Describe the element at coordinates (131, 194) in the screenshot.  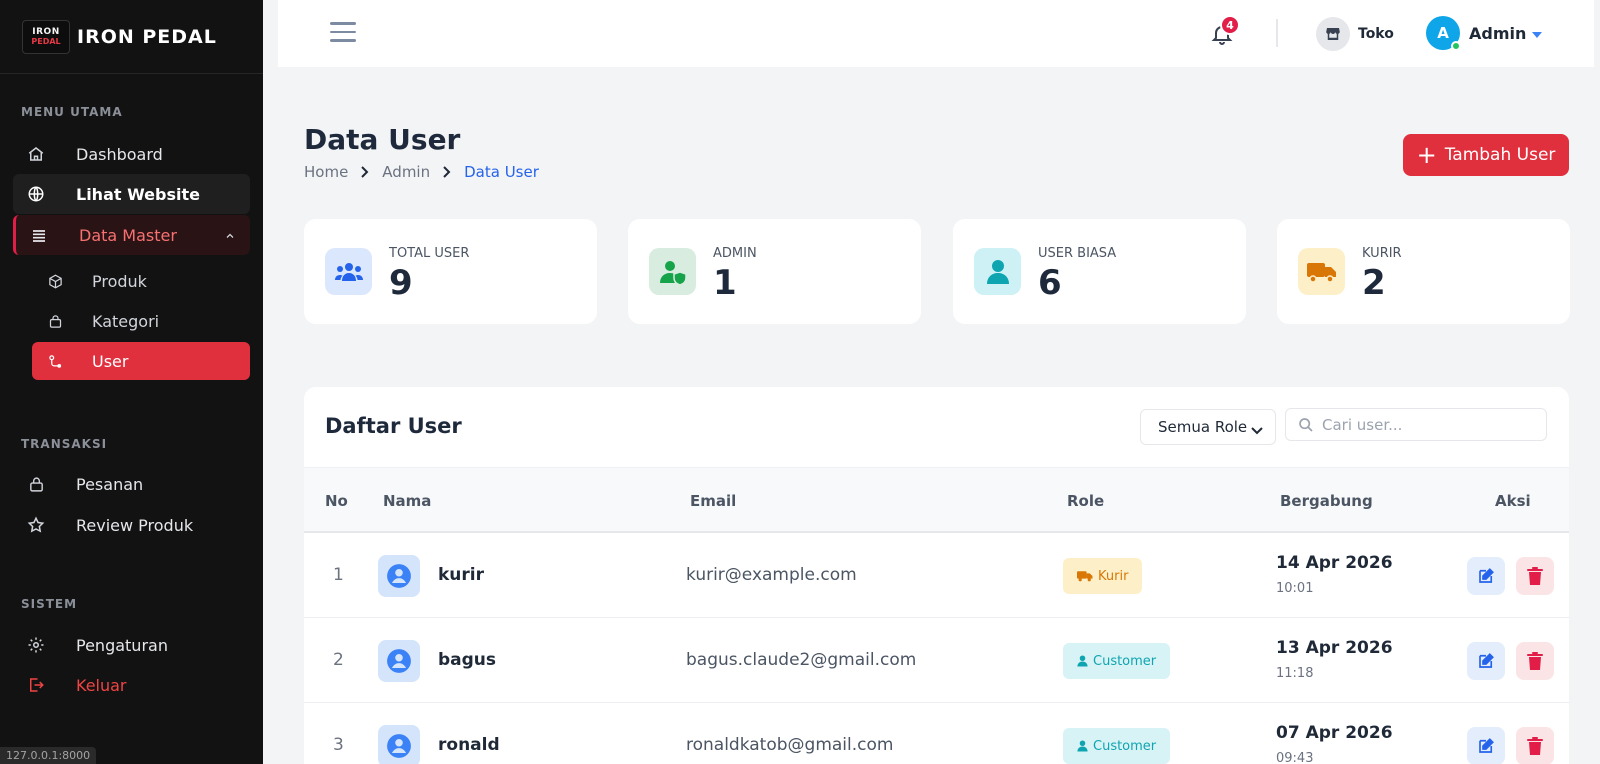
I see `sidebar-item-lihat-website: Lihat Website` at that location.